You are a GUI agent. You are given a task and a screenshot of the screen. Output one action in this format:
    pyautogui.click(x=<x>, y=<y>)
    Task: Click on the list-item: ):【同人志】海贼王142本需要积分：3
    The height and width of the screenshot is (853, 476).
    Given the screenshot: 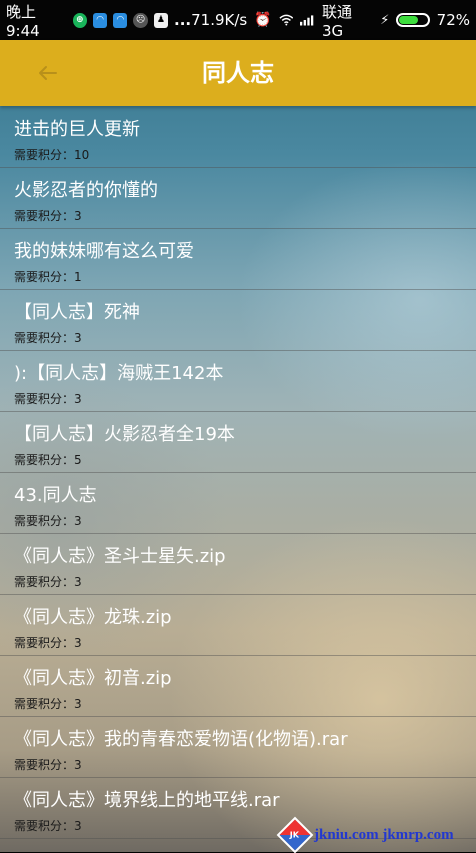 What is the action you would take?
    pyautogui.click(x=238, y=381)
    